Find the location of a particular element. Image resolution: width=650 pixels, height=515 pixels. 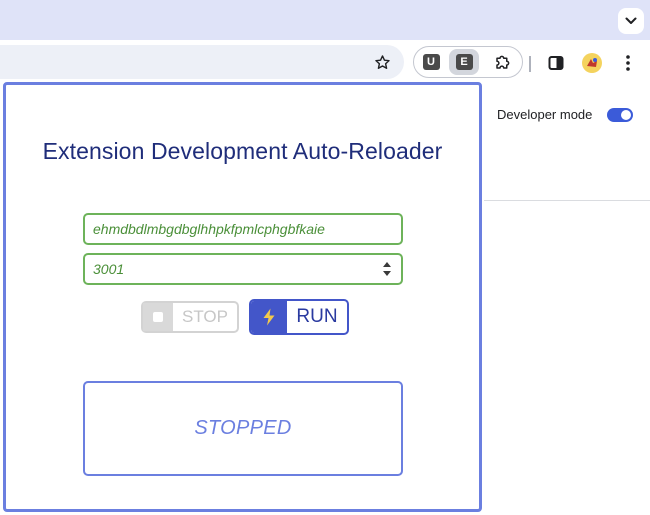

extension-id-field is located at coordinates (243, 229).